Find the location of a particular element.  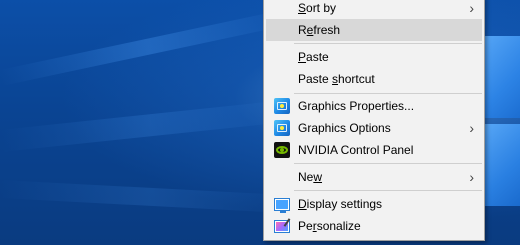

menu-item-label: NVIDIA Control Panel is located at coordinates (356, 150).